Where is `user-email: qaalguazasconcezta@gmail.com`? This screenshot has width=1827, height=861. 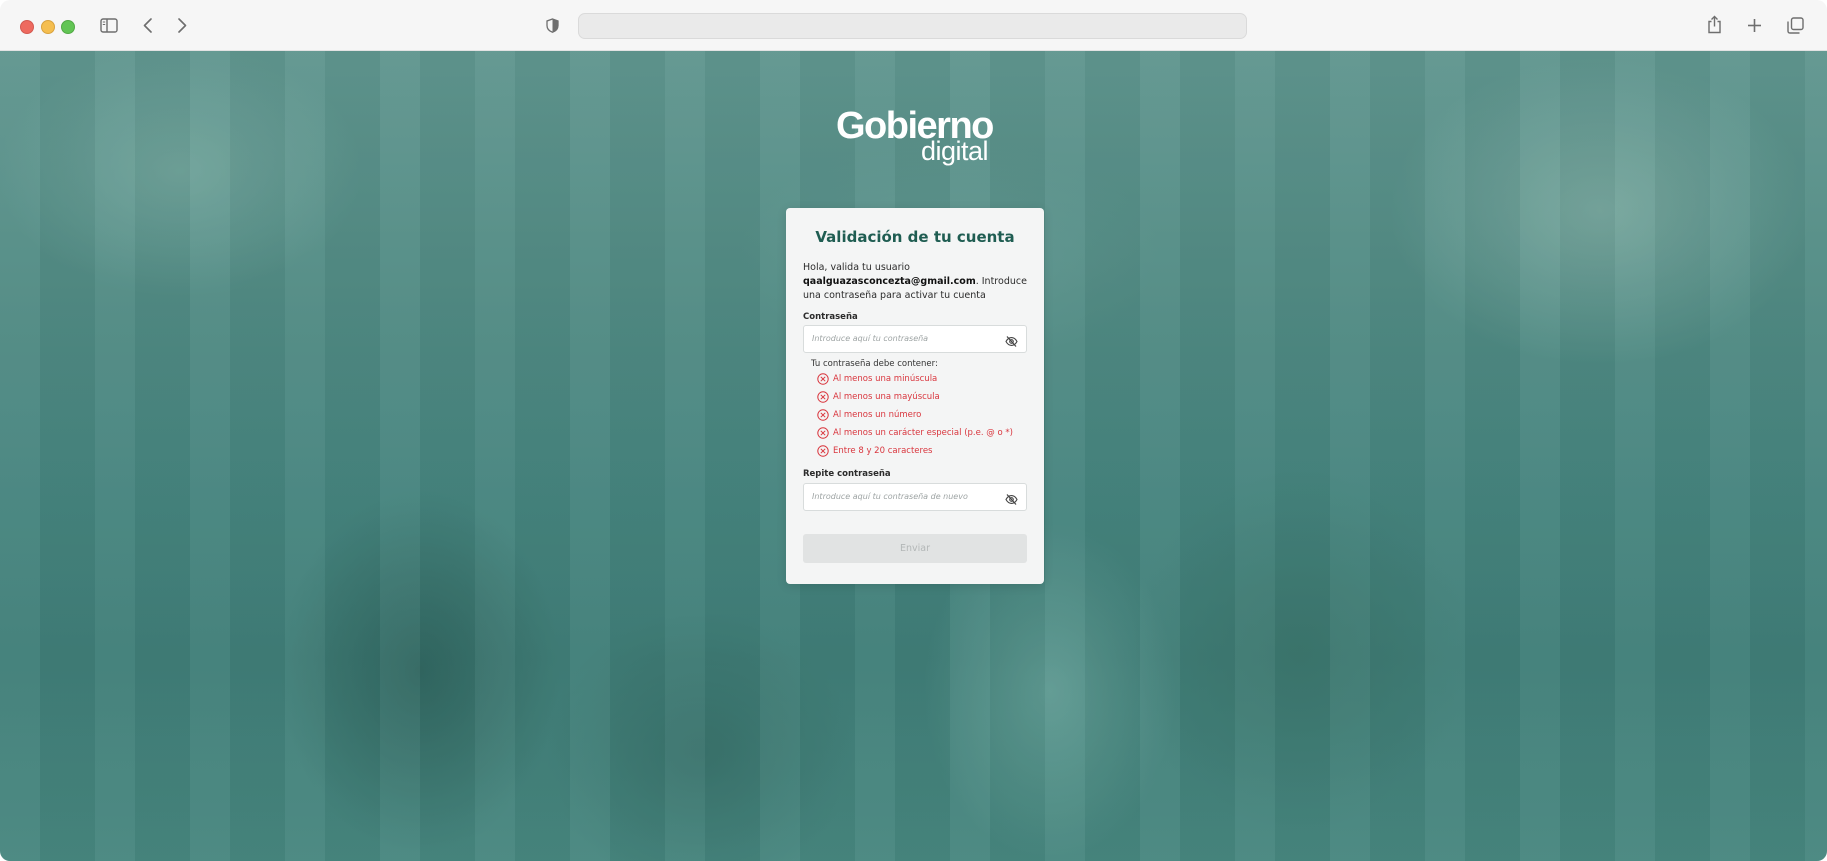 user-email: qaalguazasconcezta@gmail.com is located at coordinates (889, 281).